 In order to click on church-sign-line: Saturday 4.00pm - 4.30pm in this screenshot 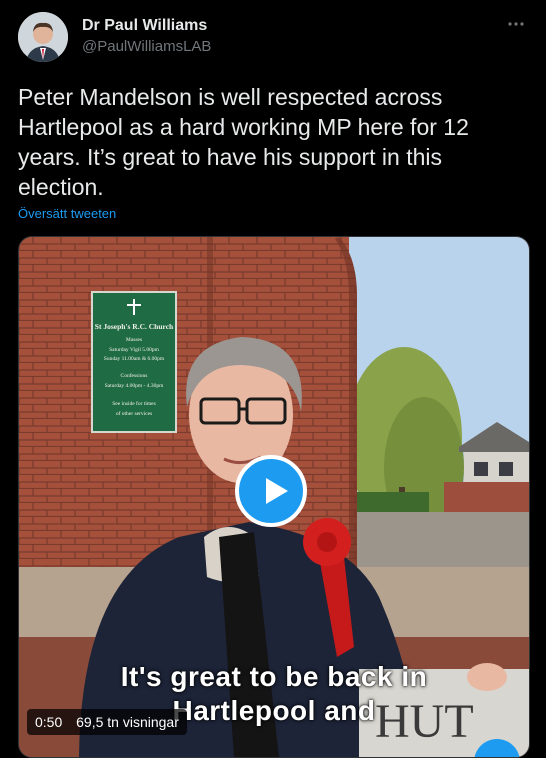, I will do `click(135, 386)`.